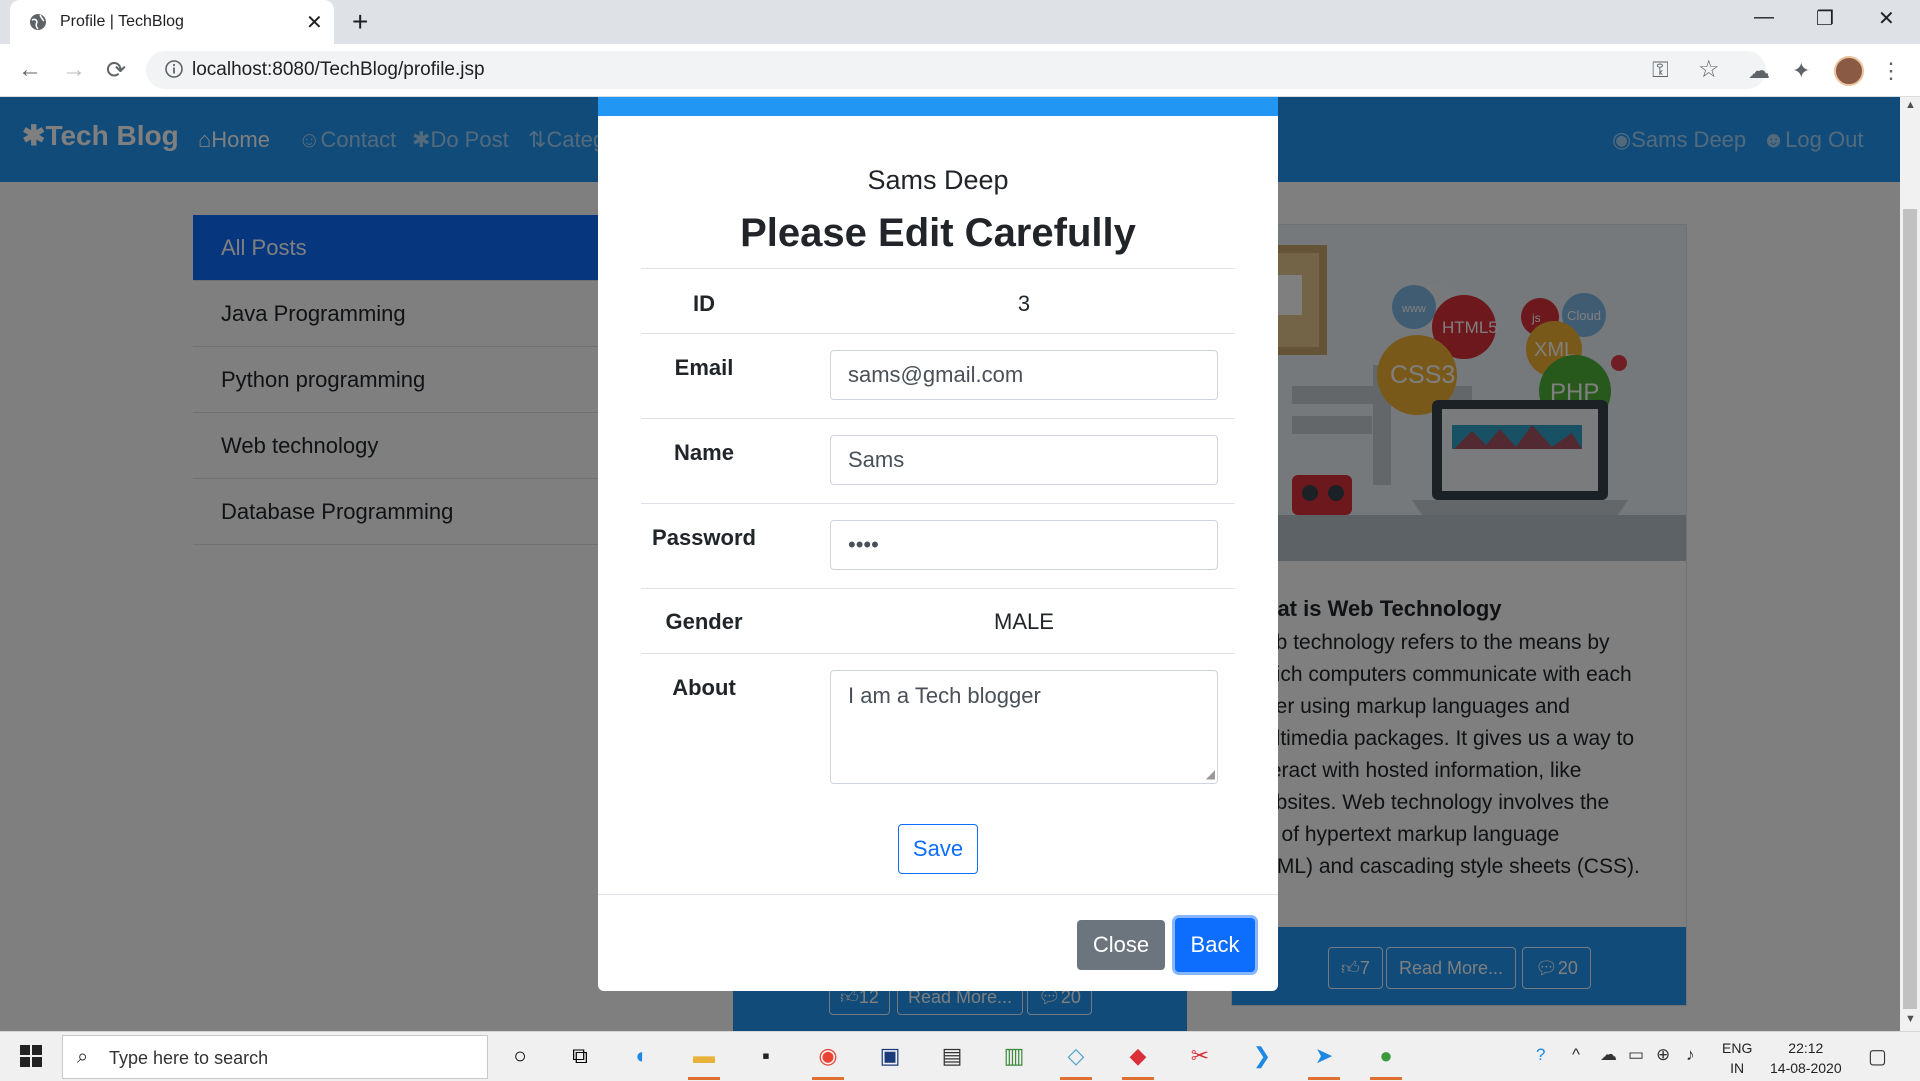 This screenshot has height=1081, width=1920. Describe the element at coordinates (1737, 1058) in the screenshot. I see `language-indicator: ENG IN` at that location.